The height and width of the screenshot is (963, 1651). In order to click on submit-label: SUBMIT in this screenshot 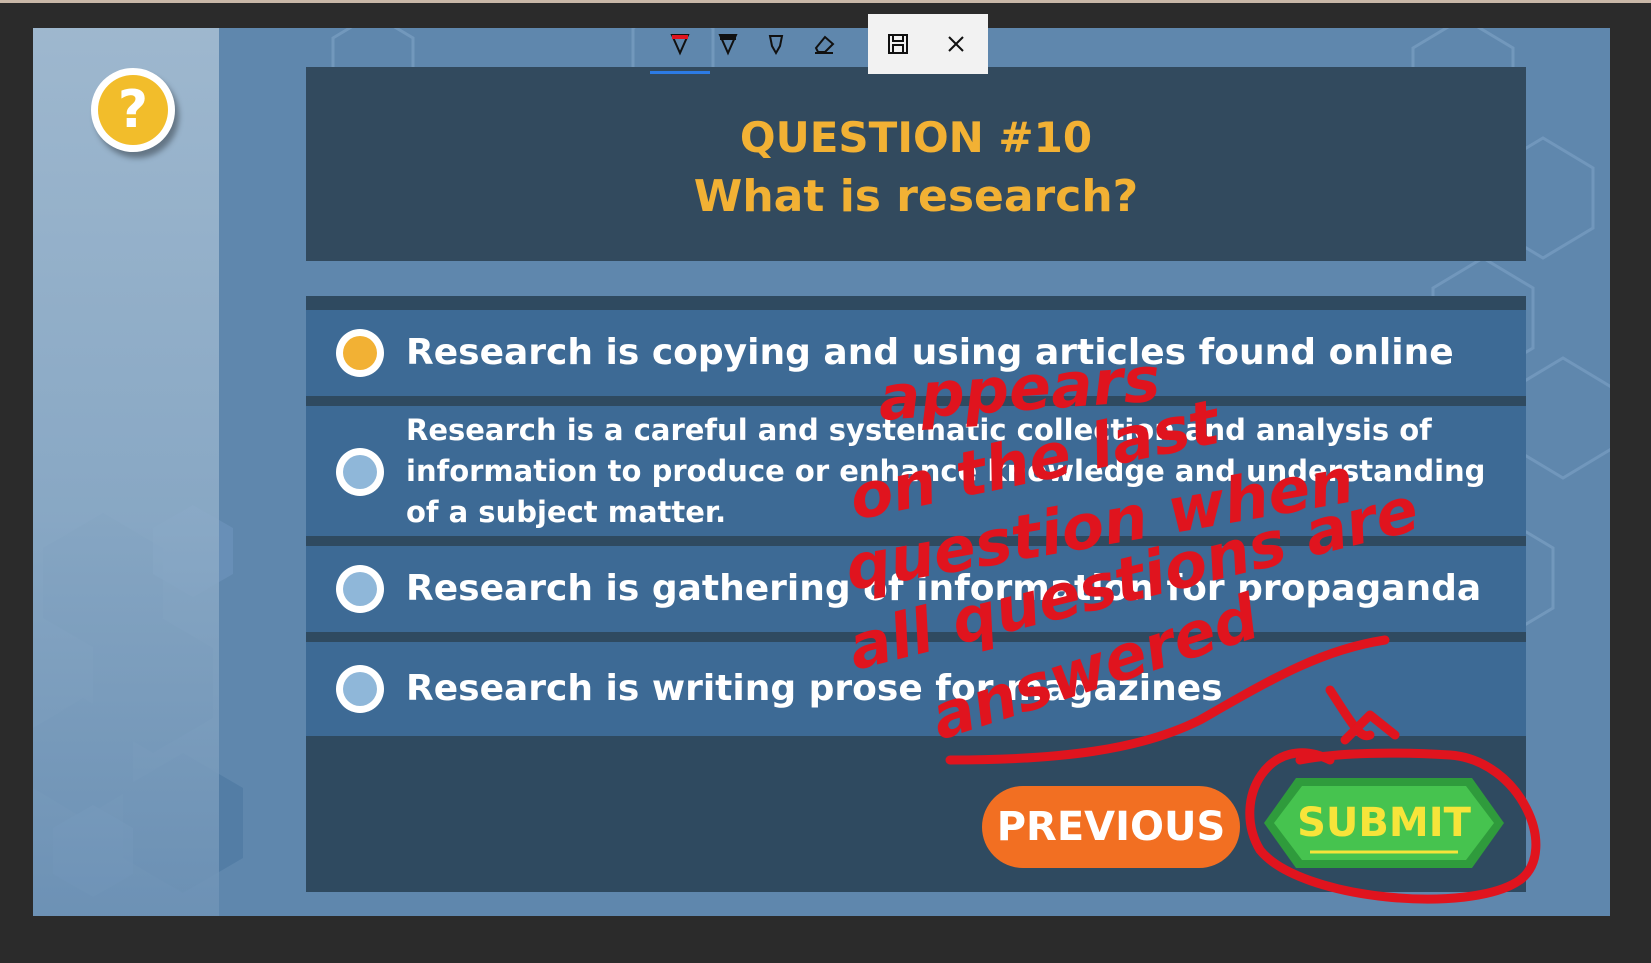, I will do `click(1384, 823)`.